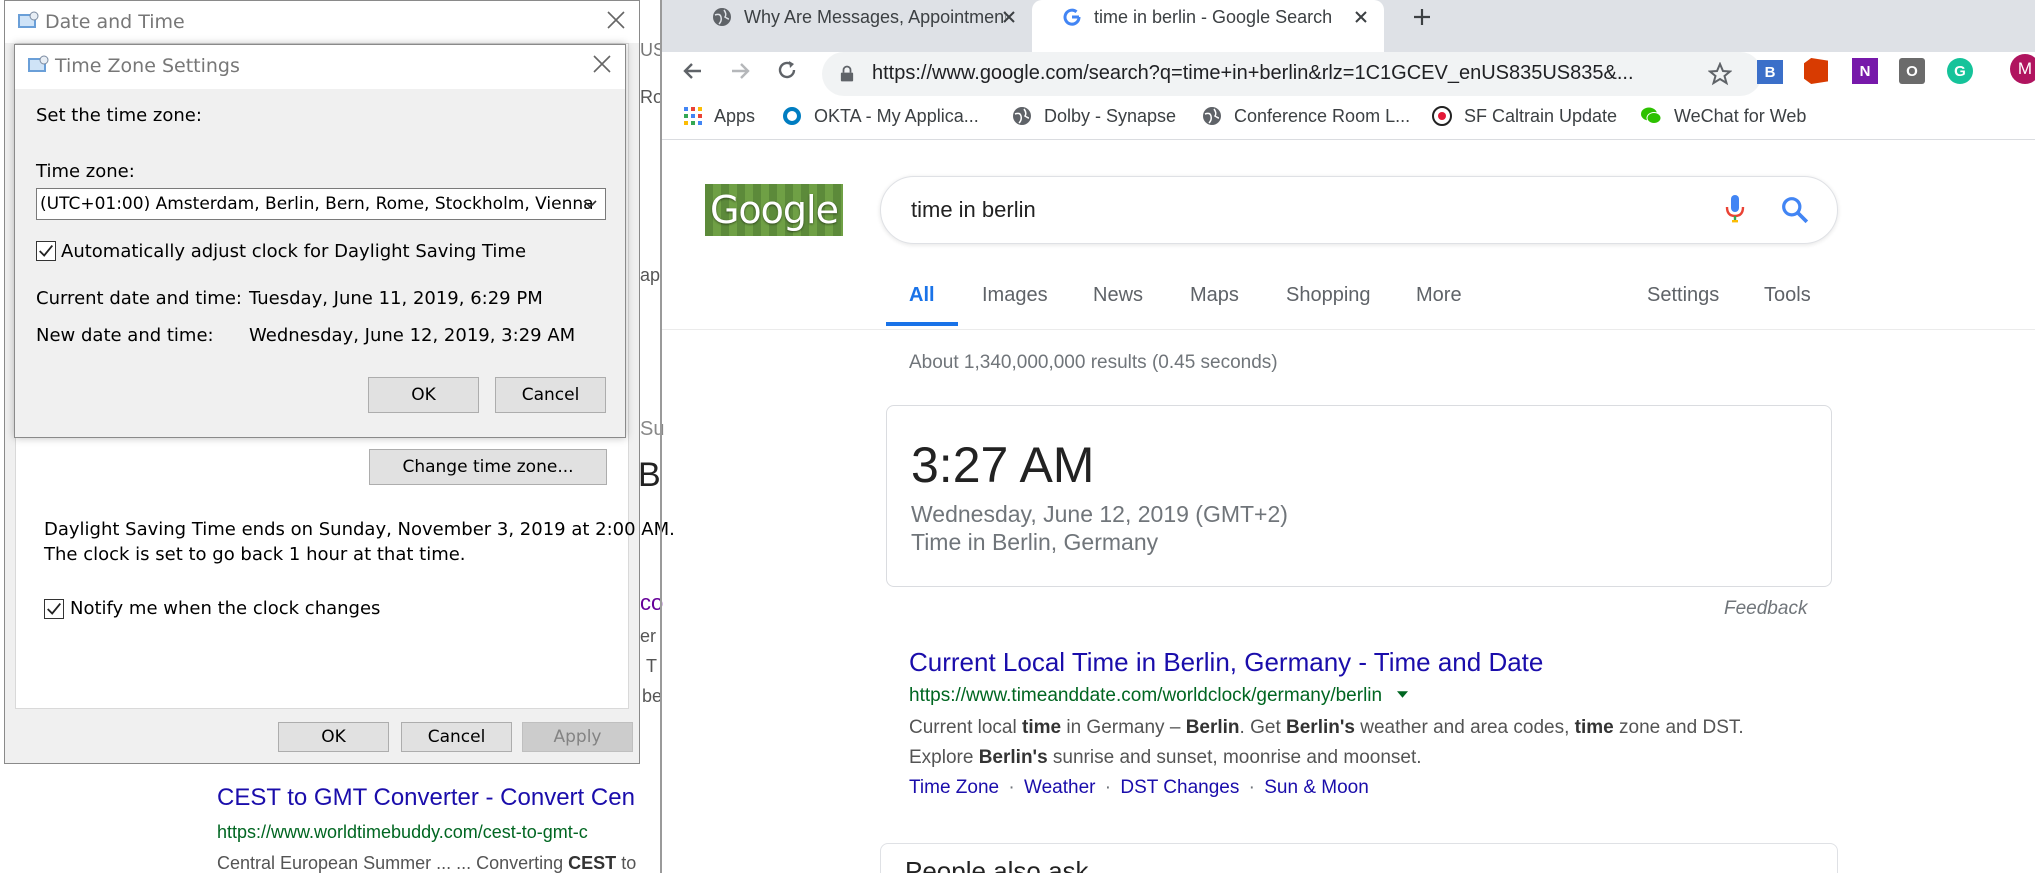 The width and height of the screenshot is (2035, 873). What do you see at coordinates (1439, 295) in the screenshot?
I see `tab-more: More` at bounding box center [1439, 295].